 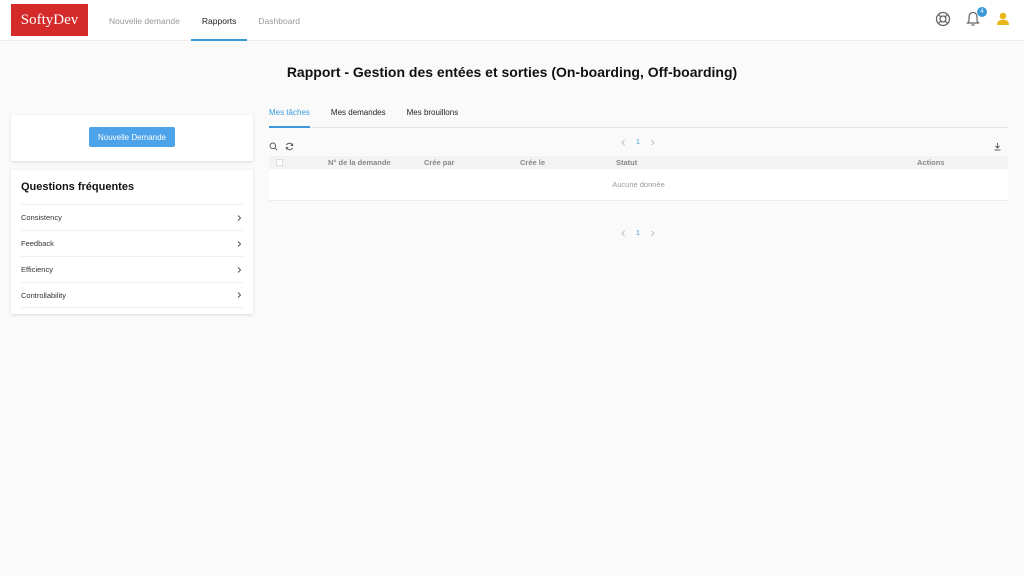 I want to click on empty-state: Aucune donnée, so click(x=638, y=185).